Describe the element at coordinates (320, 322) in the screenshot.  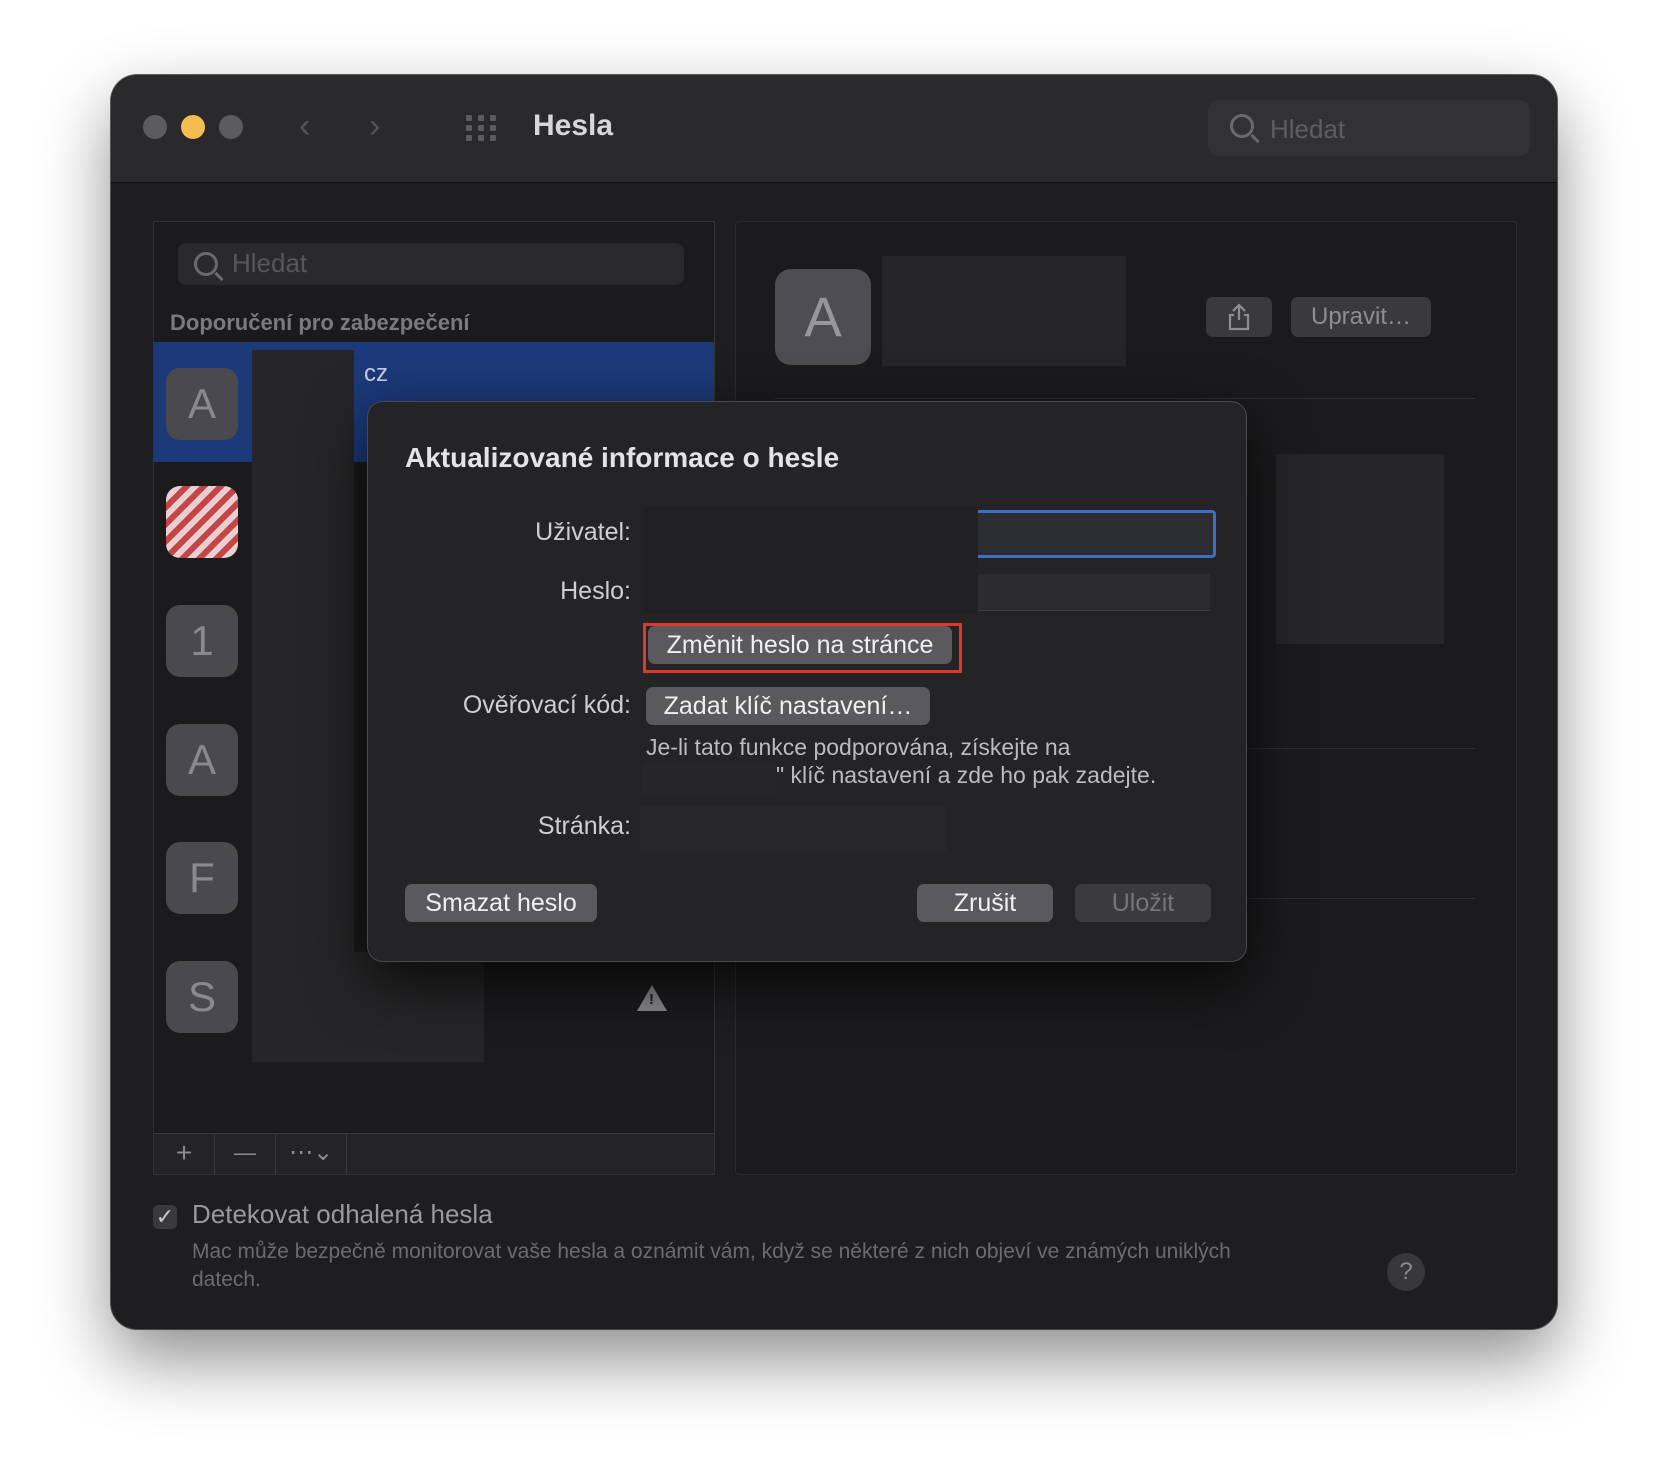
I see `section-header: Doporučení pro zabezpečení` at that location.